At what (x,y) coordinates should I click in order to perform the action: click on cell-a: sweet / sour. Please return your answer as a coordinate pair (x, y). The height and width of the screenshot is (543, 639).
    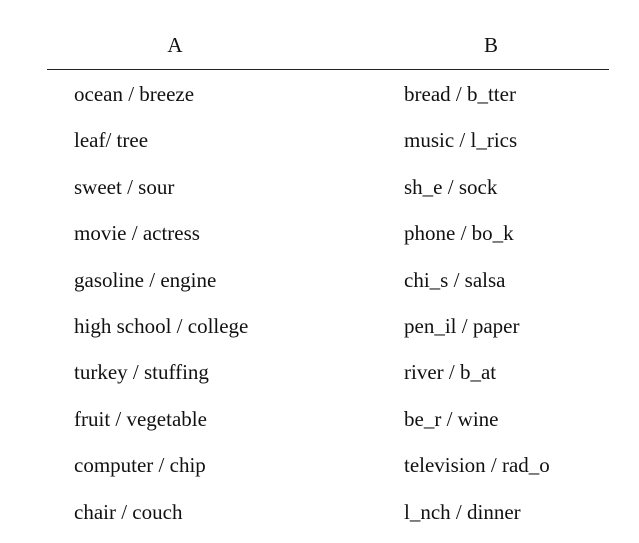
    Looking at the image, I should click on (124, 186).